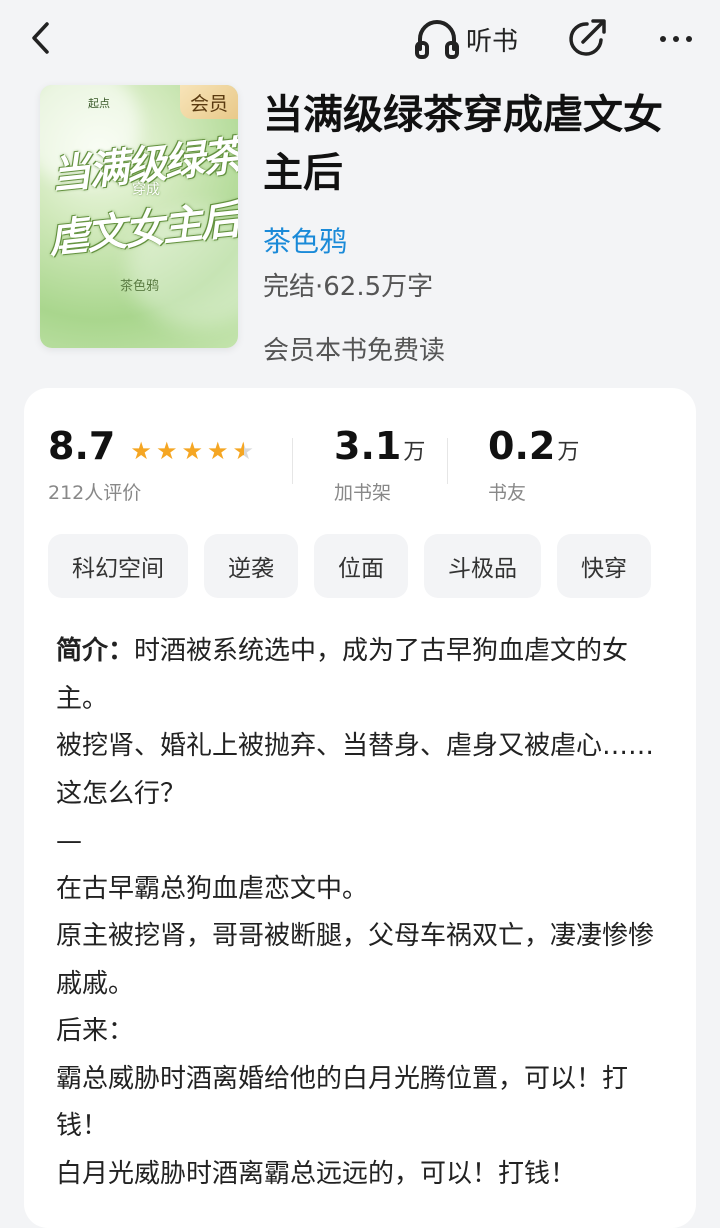  Describe the element at coordinates (212, 888) in the screenshot. I see `intro-line: 在古早霸总狗血虐恋文中。` at that location.